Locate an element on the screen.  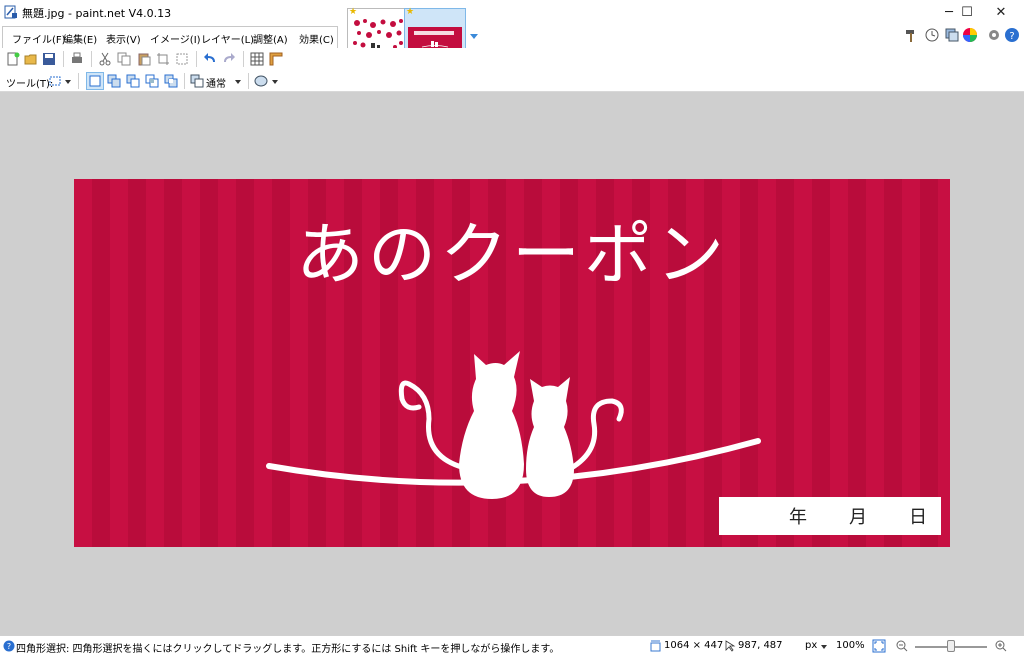
blend-mode-icon is located at coordinates (197, 81).